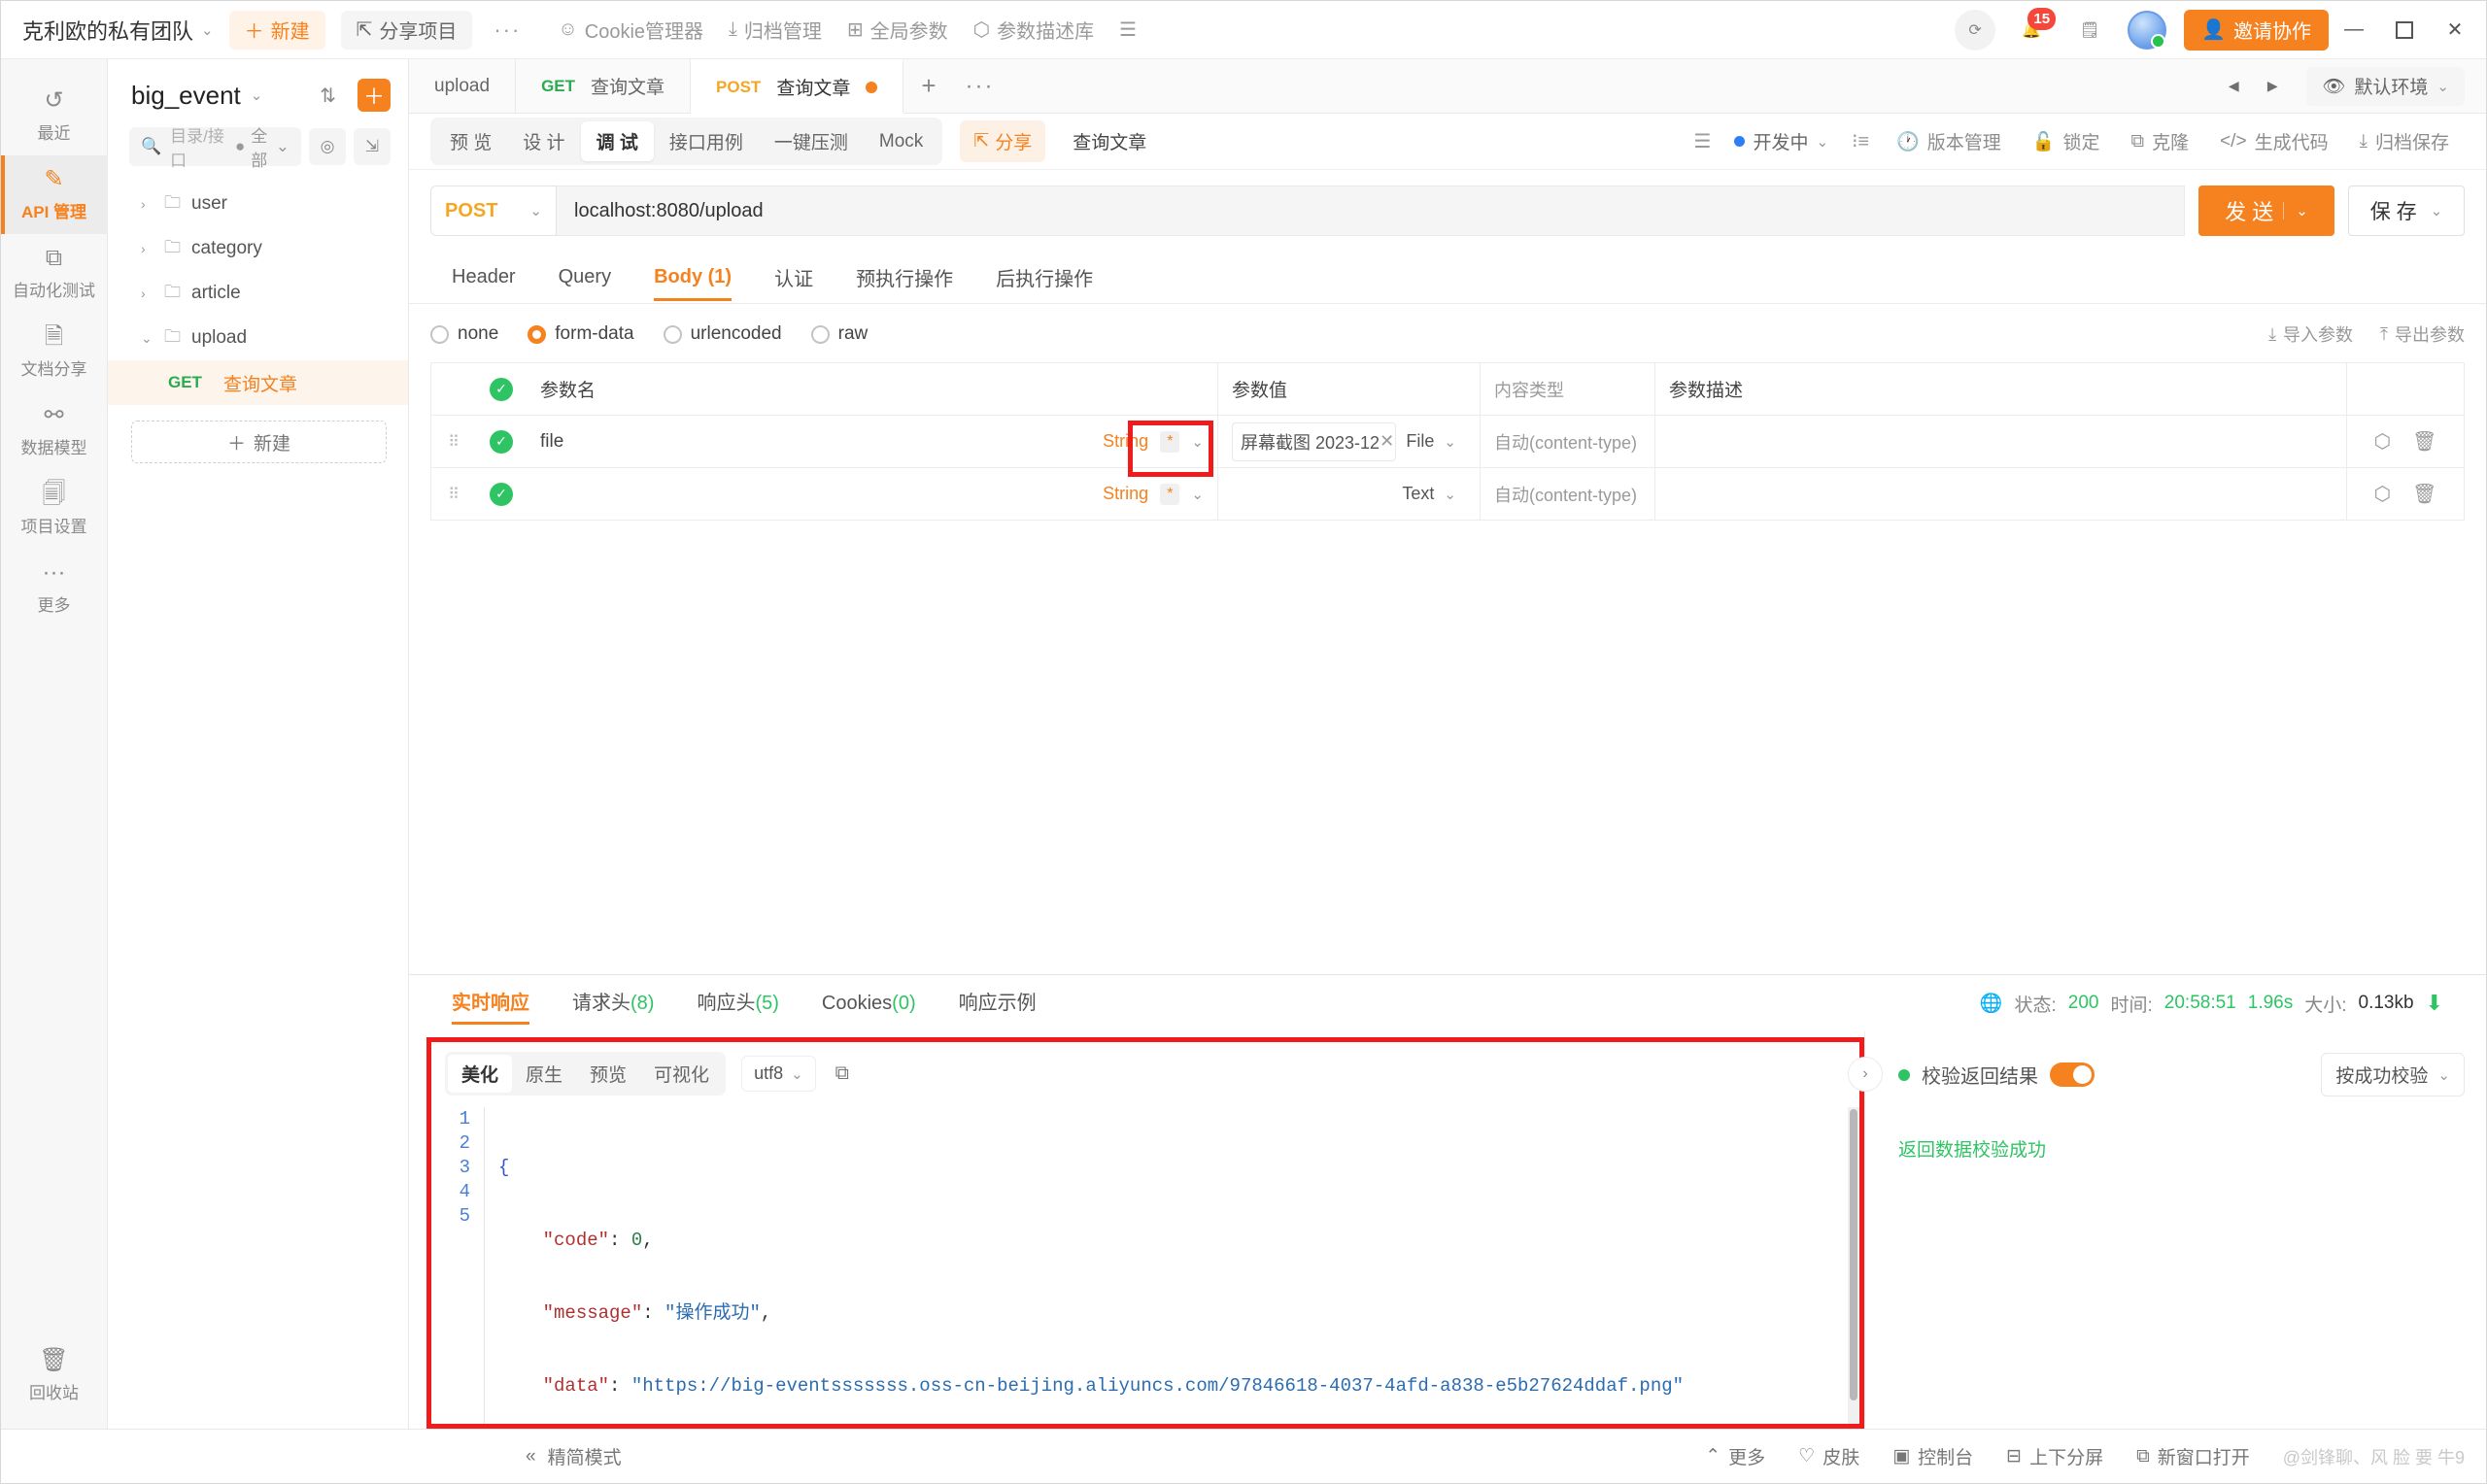 The width and height of the screenshot is (2487, 1484). Describe the element at coordinates (2033, 29) in the screenshot. I see `notifications-button: 🔔 15` at that location.